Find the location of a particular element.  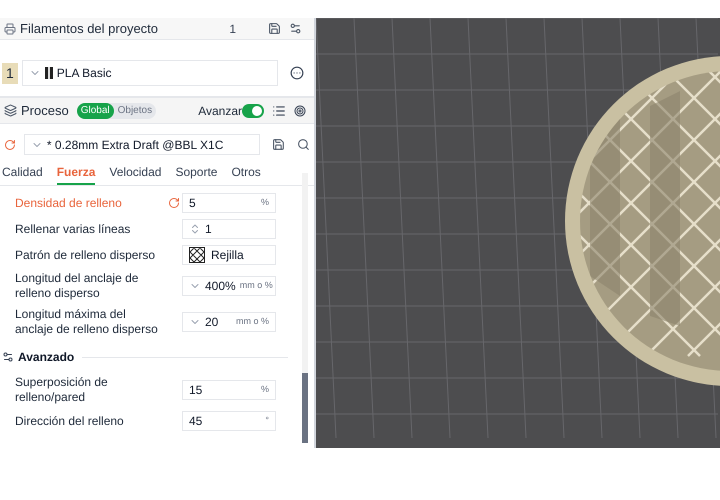

setting-label: Densidad de relleno is located at coordinates (69, 203).